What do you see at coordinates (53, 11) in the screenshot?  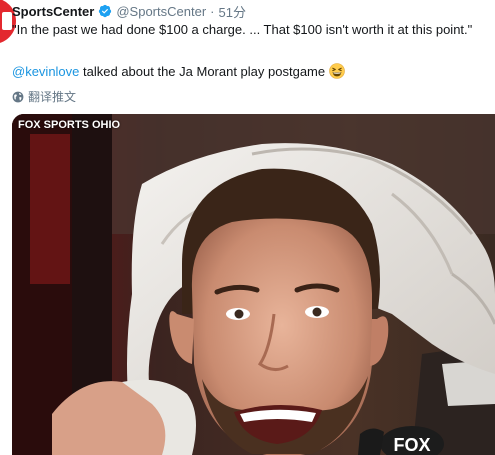 I see `display-name: SportsCenter` at bounding box center [53, 11].